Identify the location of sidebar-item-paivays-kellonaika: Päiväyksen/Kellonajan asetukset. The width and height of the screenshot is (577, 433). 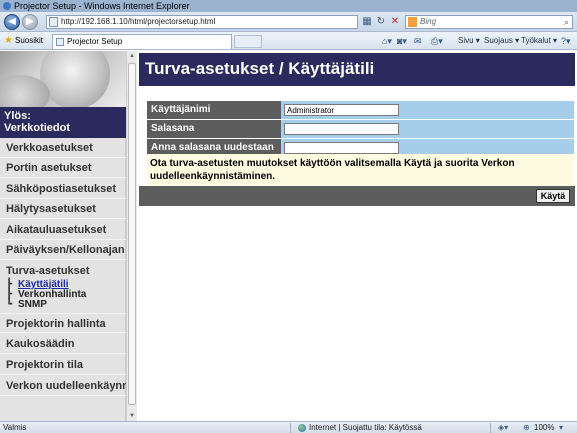
(63, 250).